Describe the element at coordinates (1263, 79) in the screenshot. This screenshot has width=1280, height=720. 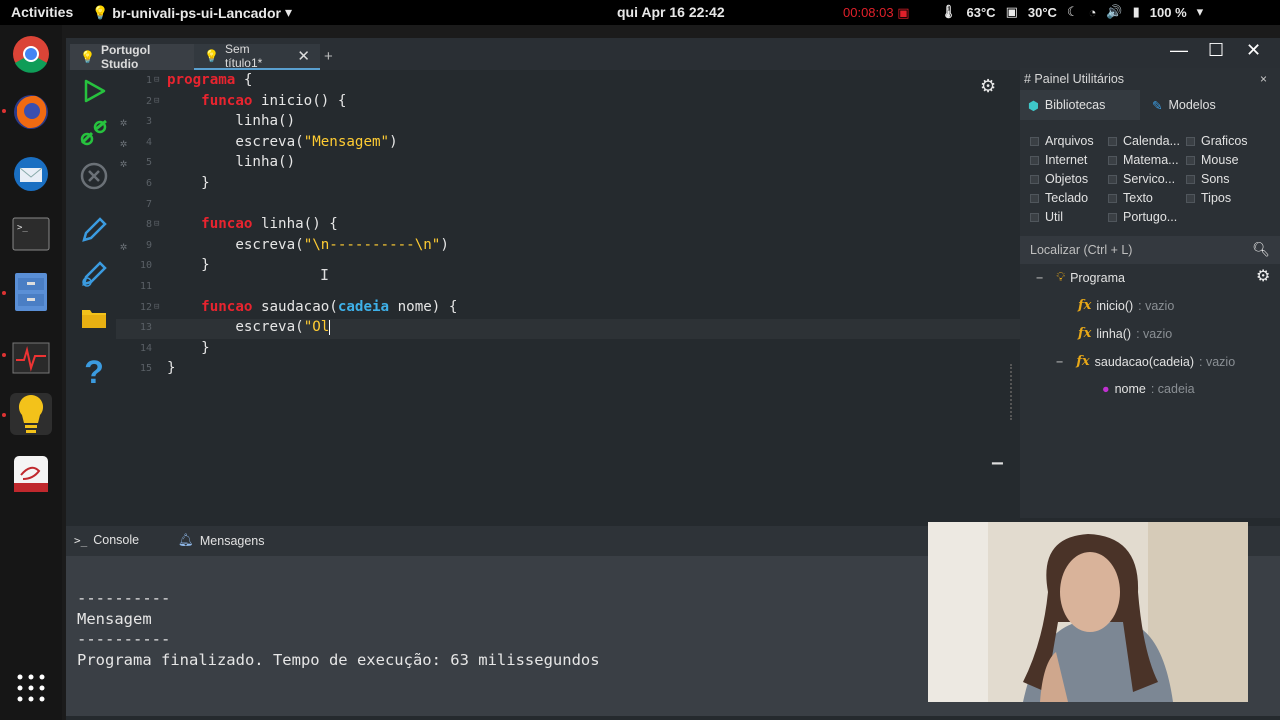
I see `close-panel-icon: ×` at that location.